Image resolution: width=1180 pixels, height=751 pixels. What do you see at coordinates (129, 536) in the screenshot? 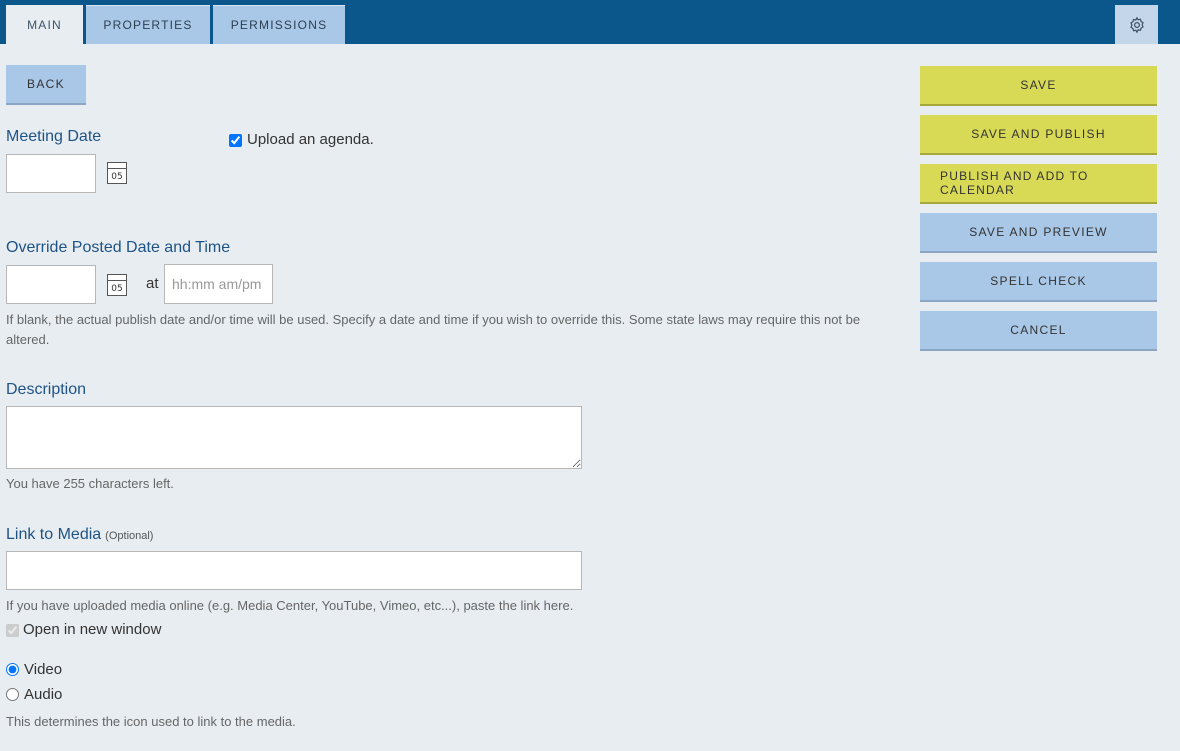
I see `optional-hint: (Optional)` at bounding box center [129, 536].